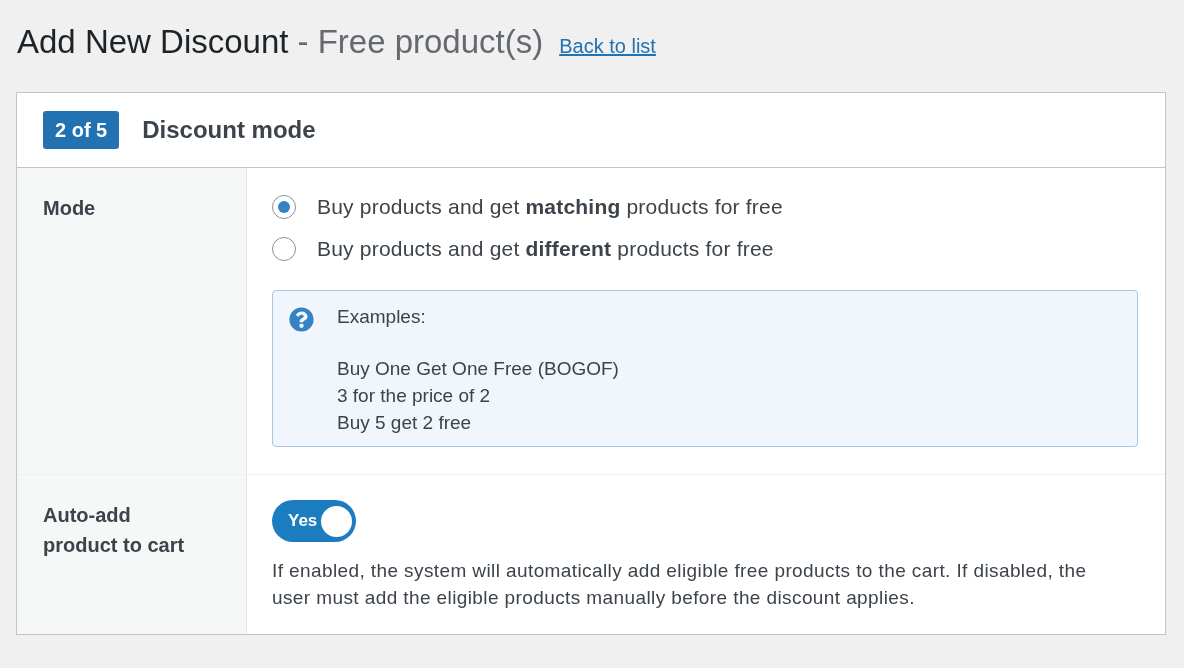 Image resolution: width=1184 pixels, height=668 pixels. I want to click on field-description: If enabled, the system will automatically add eligible free products to the cart. If disabled, the user must add the eligible products manually before the discount applies., so click(680, 584).